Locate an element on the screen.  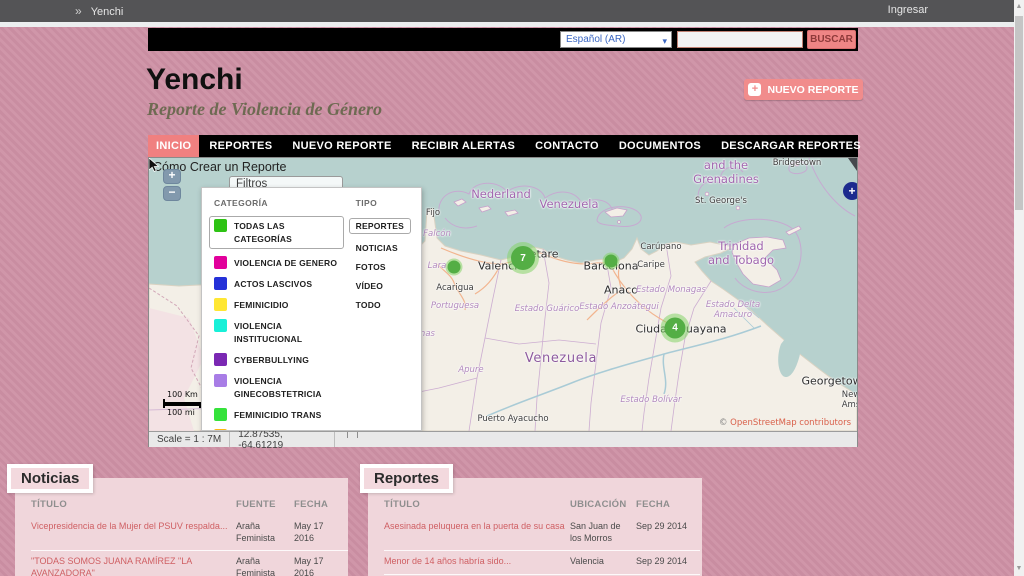
category-feminicidio-trans: FEMINICIDIO TRANS is located at coordinates (279, 415).